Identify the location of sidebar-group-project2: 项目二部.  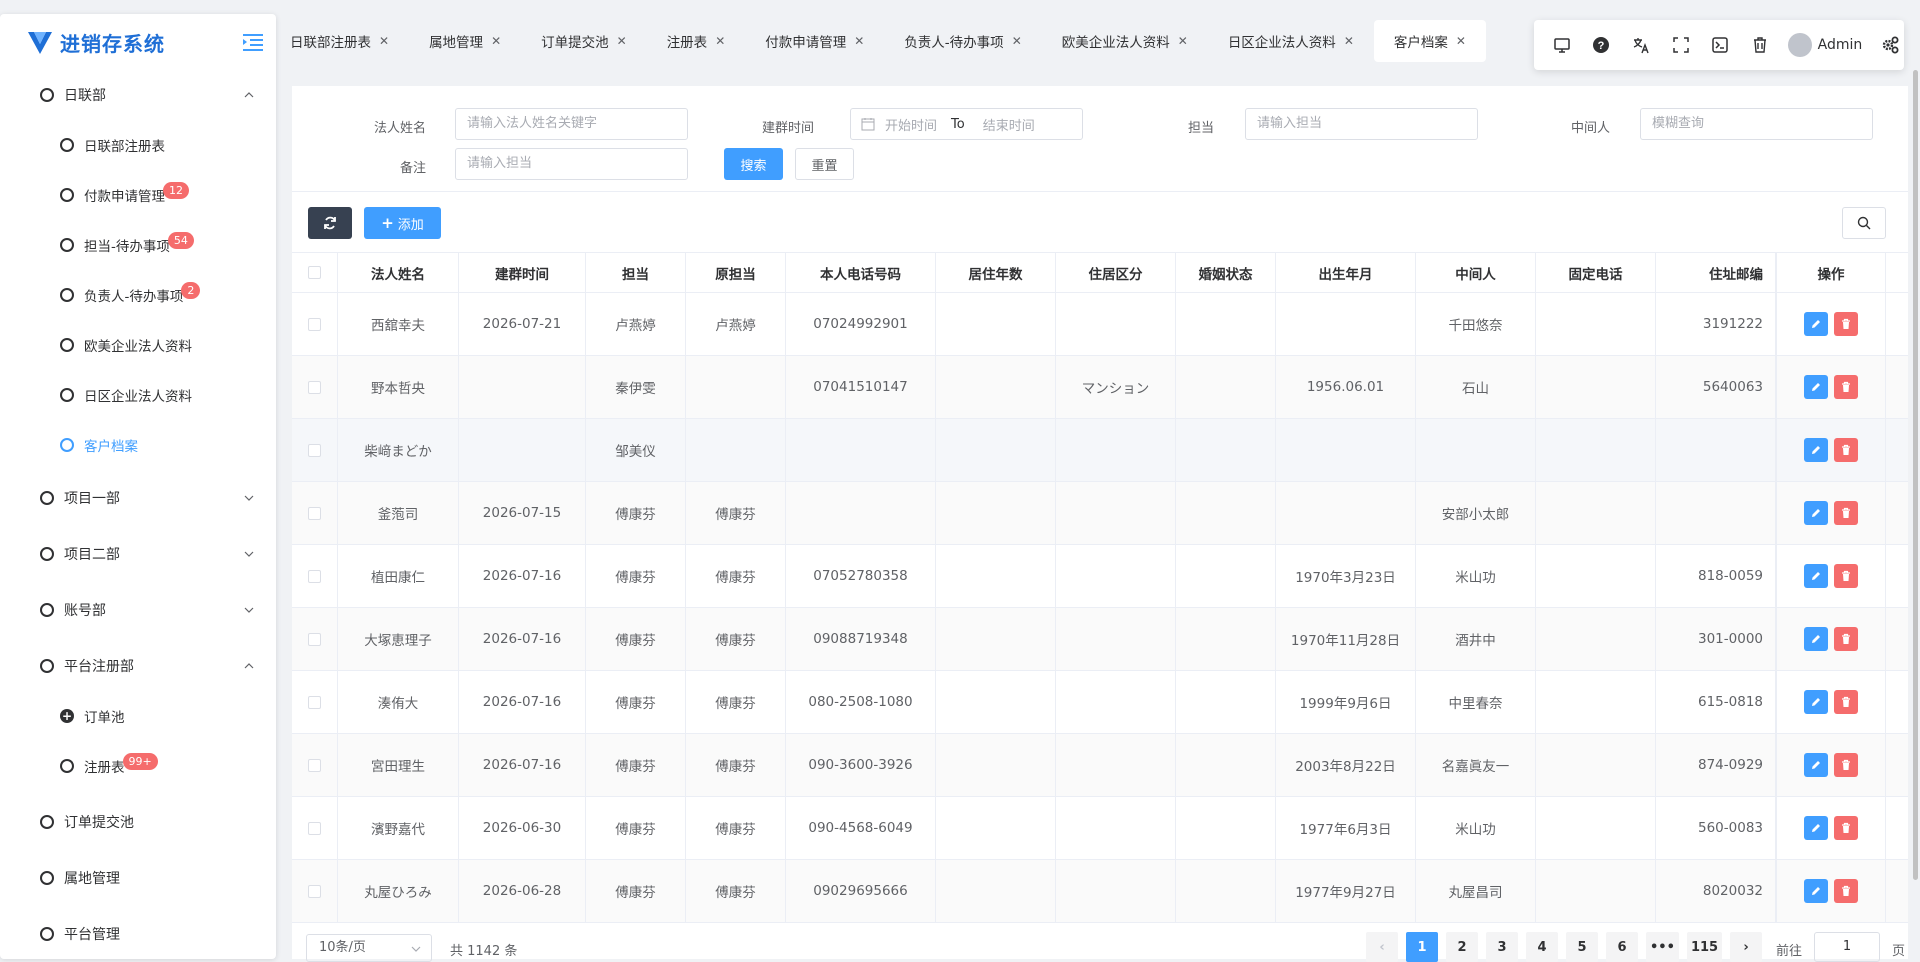
(138, 554).